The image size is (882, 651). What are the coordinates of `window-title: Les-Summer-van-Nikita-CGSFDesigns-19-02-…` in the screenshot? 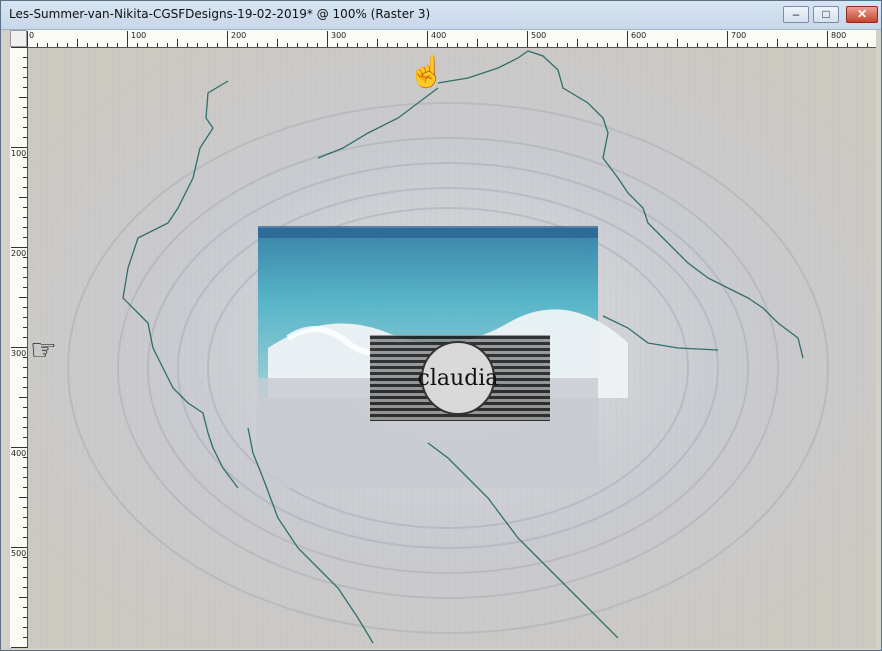 It's located at (220, 14).